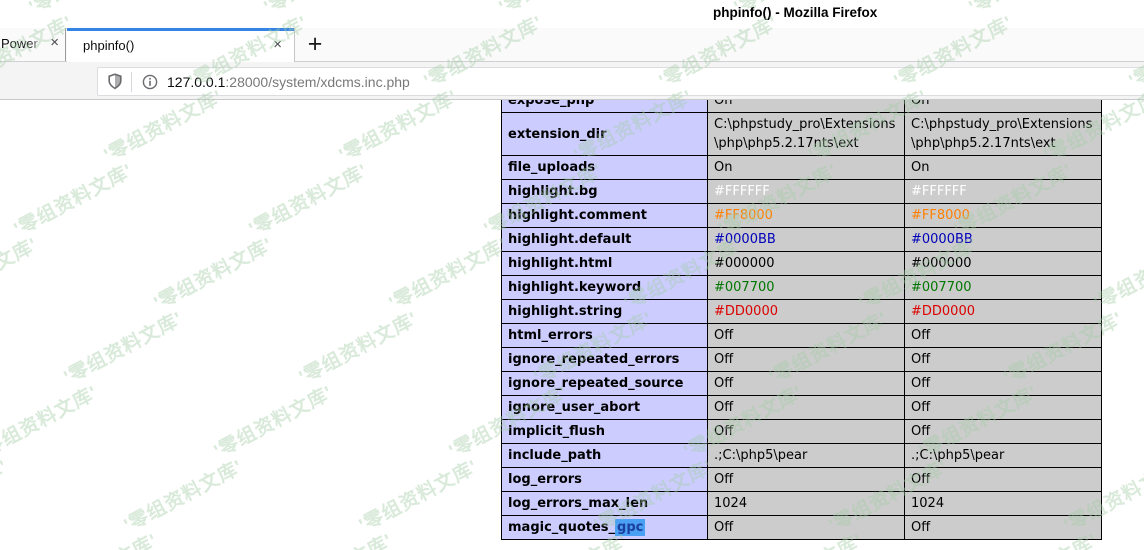 This screenshot has height=550, width=1144. I want to click on tab-label-fade, so click(37, 44).